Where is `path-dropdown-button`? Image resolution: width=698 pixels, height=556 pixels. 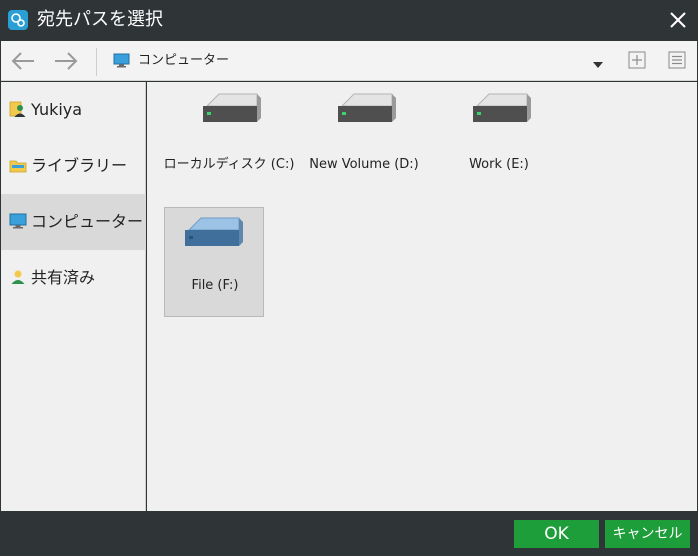
path-dropdown-button is located at coordinates (598, 61).